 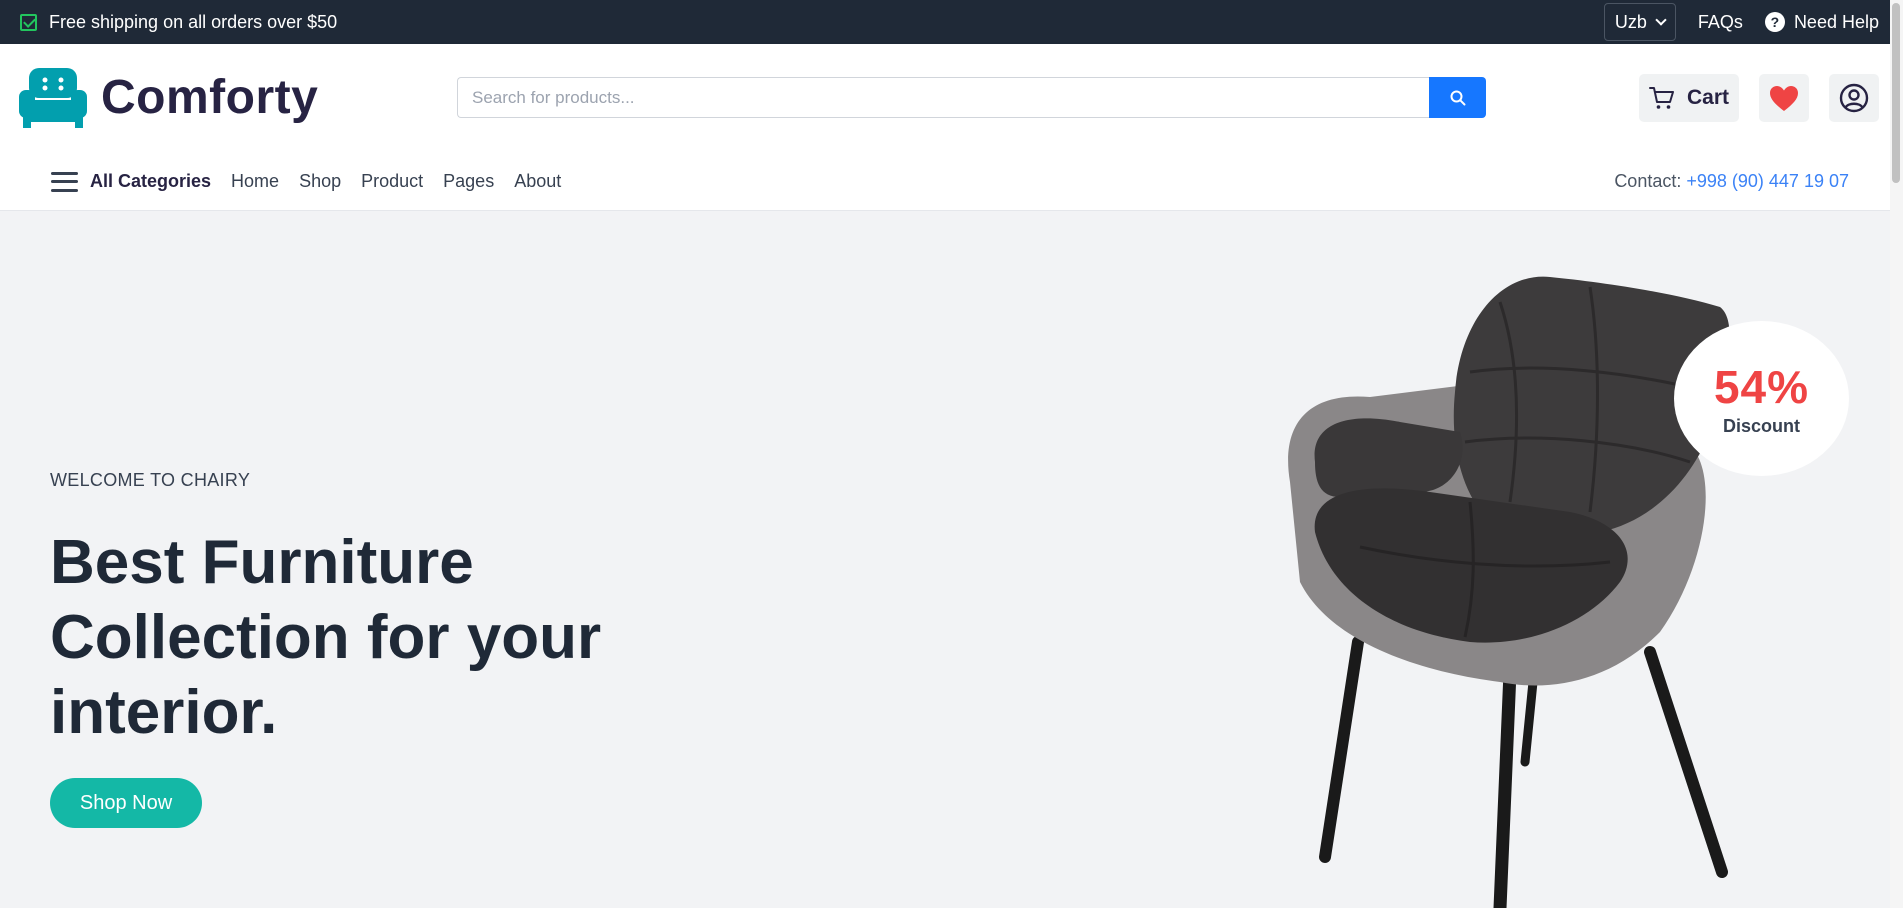 I want to click on help-icon: ?, so click(x=1774, y=22).